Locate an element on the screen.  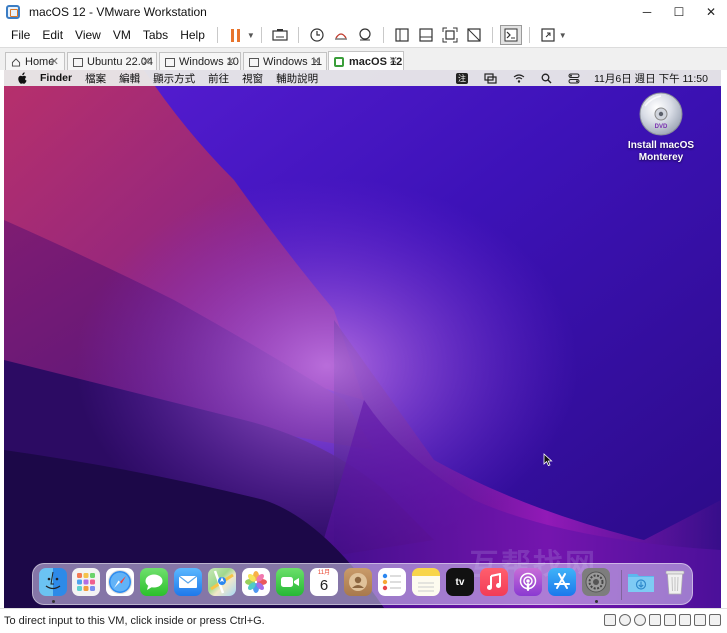
show-thumbnail-button is located at coordinates (426, 35).